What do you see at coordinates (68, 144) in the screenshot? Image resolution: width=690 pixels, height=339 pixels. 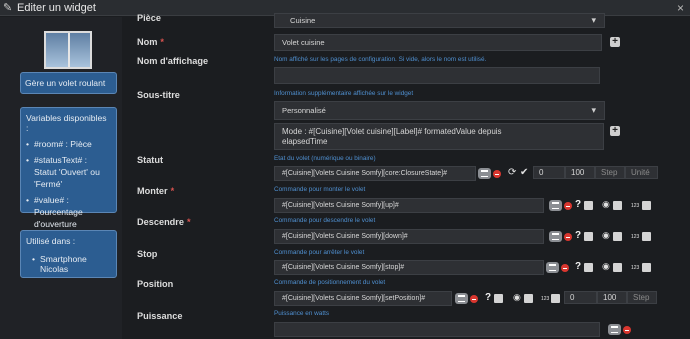 I see `list-item: #room# : Pièce` at bounding box center [68, 144].